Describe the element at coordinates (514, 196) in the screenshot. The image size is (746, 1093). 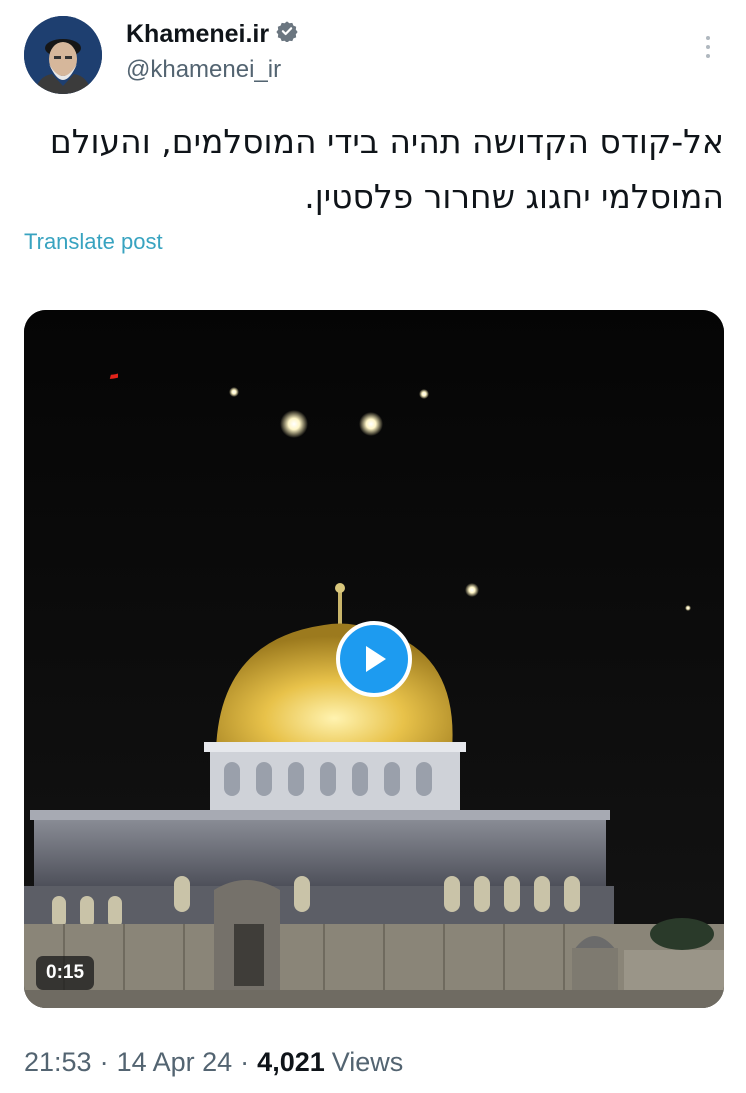
I see `post-text-line: המוסלמי יחגוג שחרור פלסטין.` at that location.